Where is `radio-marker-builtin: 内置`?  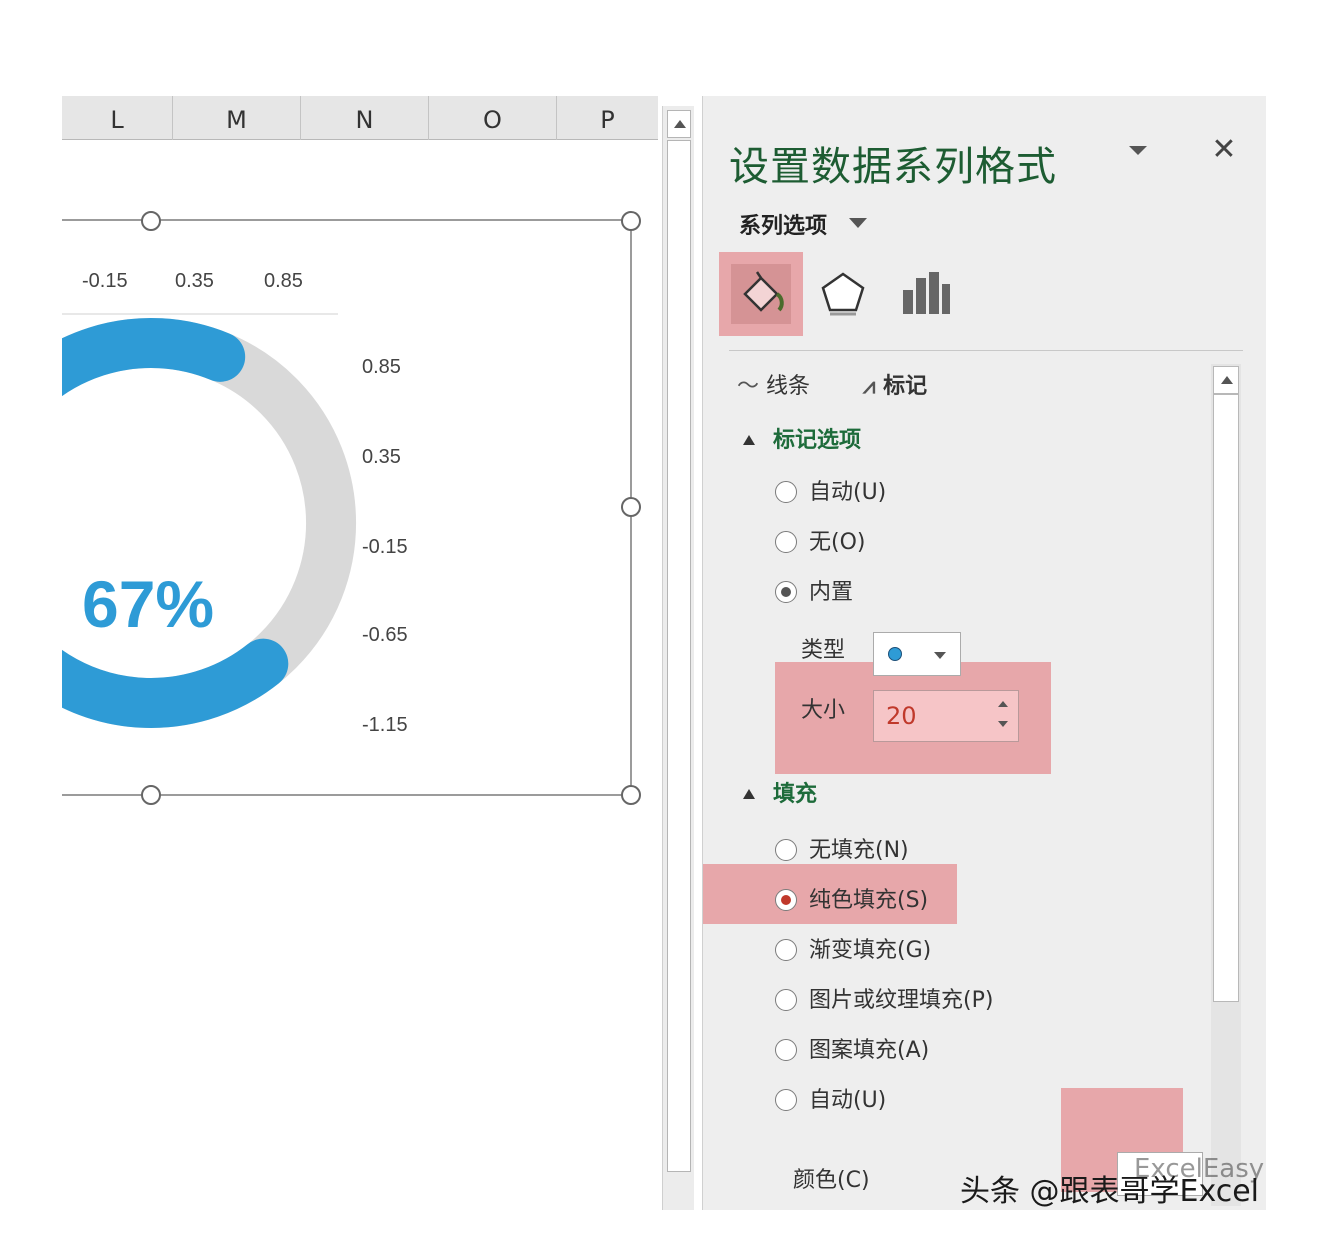 radio-marker-builtin: 内置 is located at coordinates (814, 593).